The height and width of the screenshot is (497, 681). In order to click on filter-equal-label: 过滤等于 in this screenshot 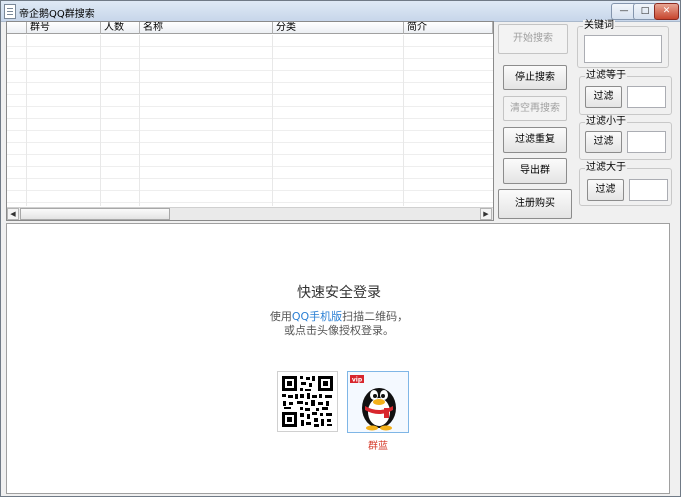, I will do `click(606, 76)`.